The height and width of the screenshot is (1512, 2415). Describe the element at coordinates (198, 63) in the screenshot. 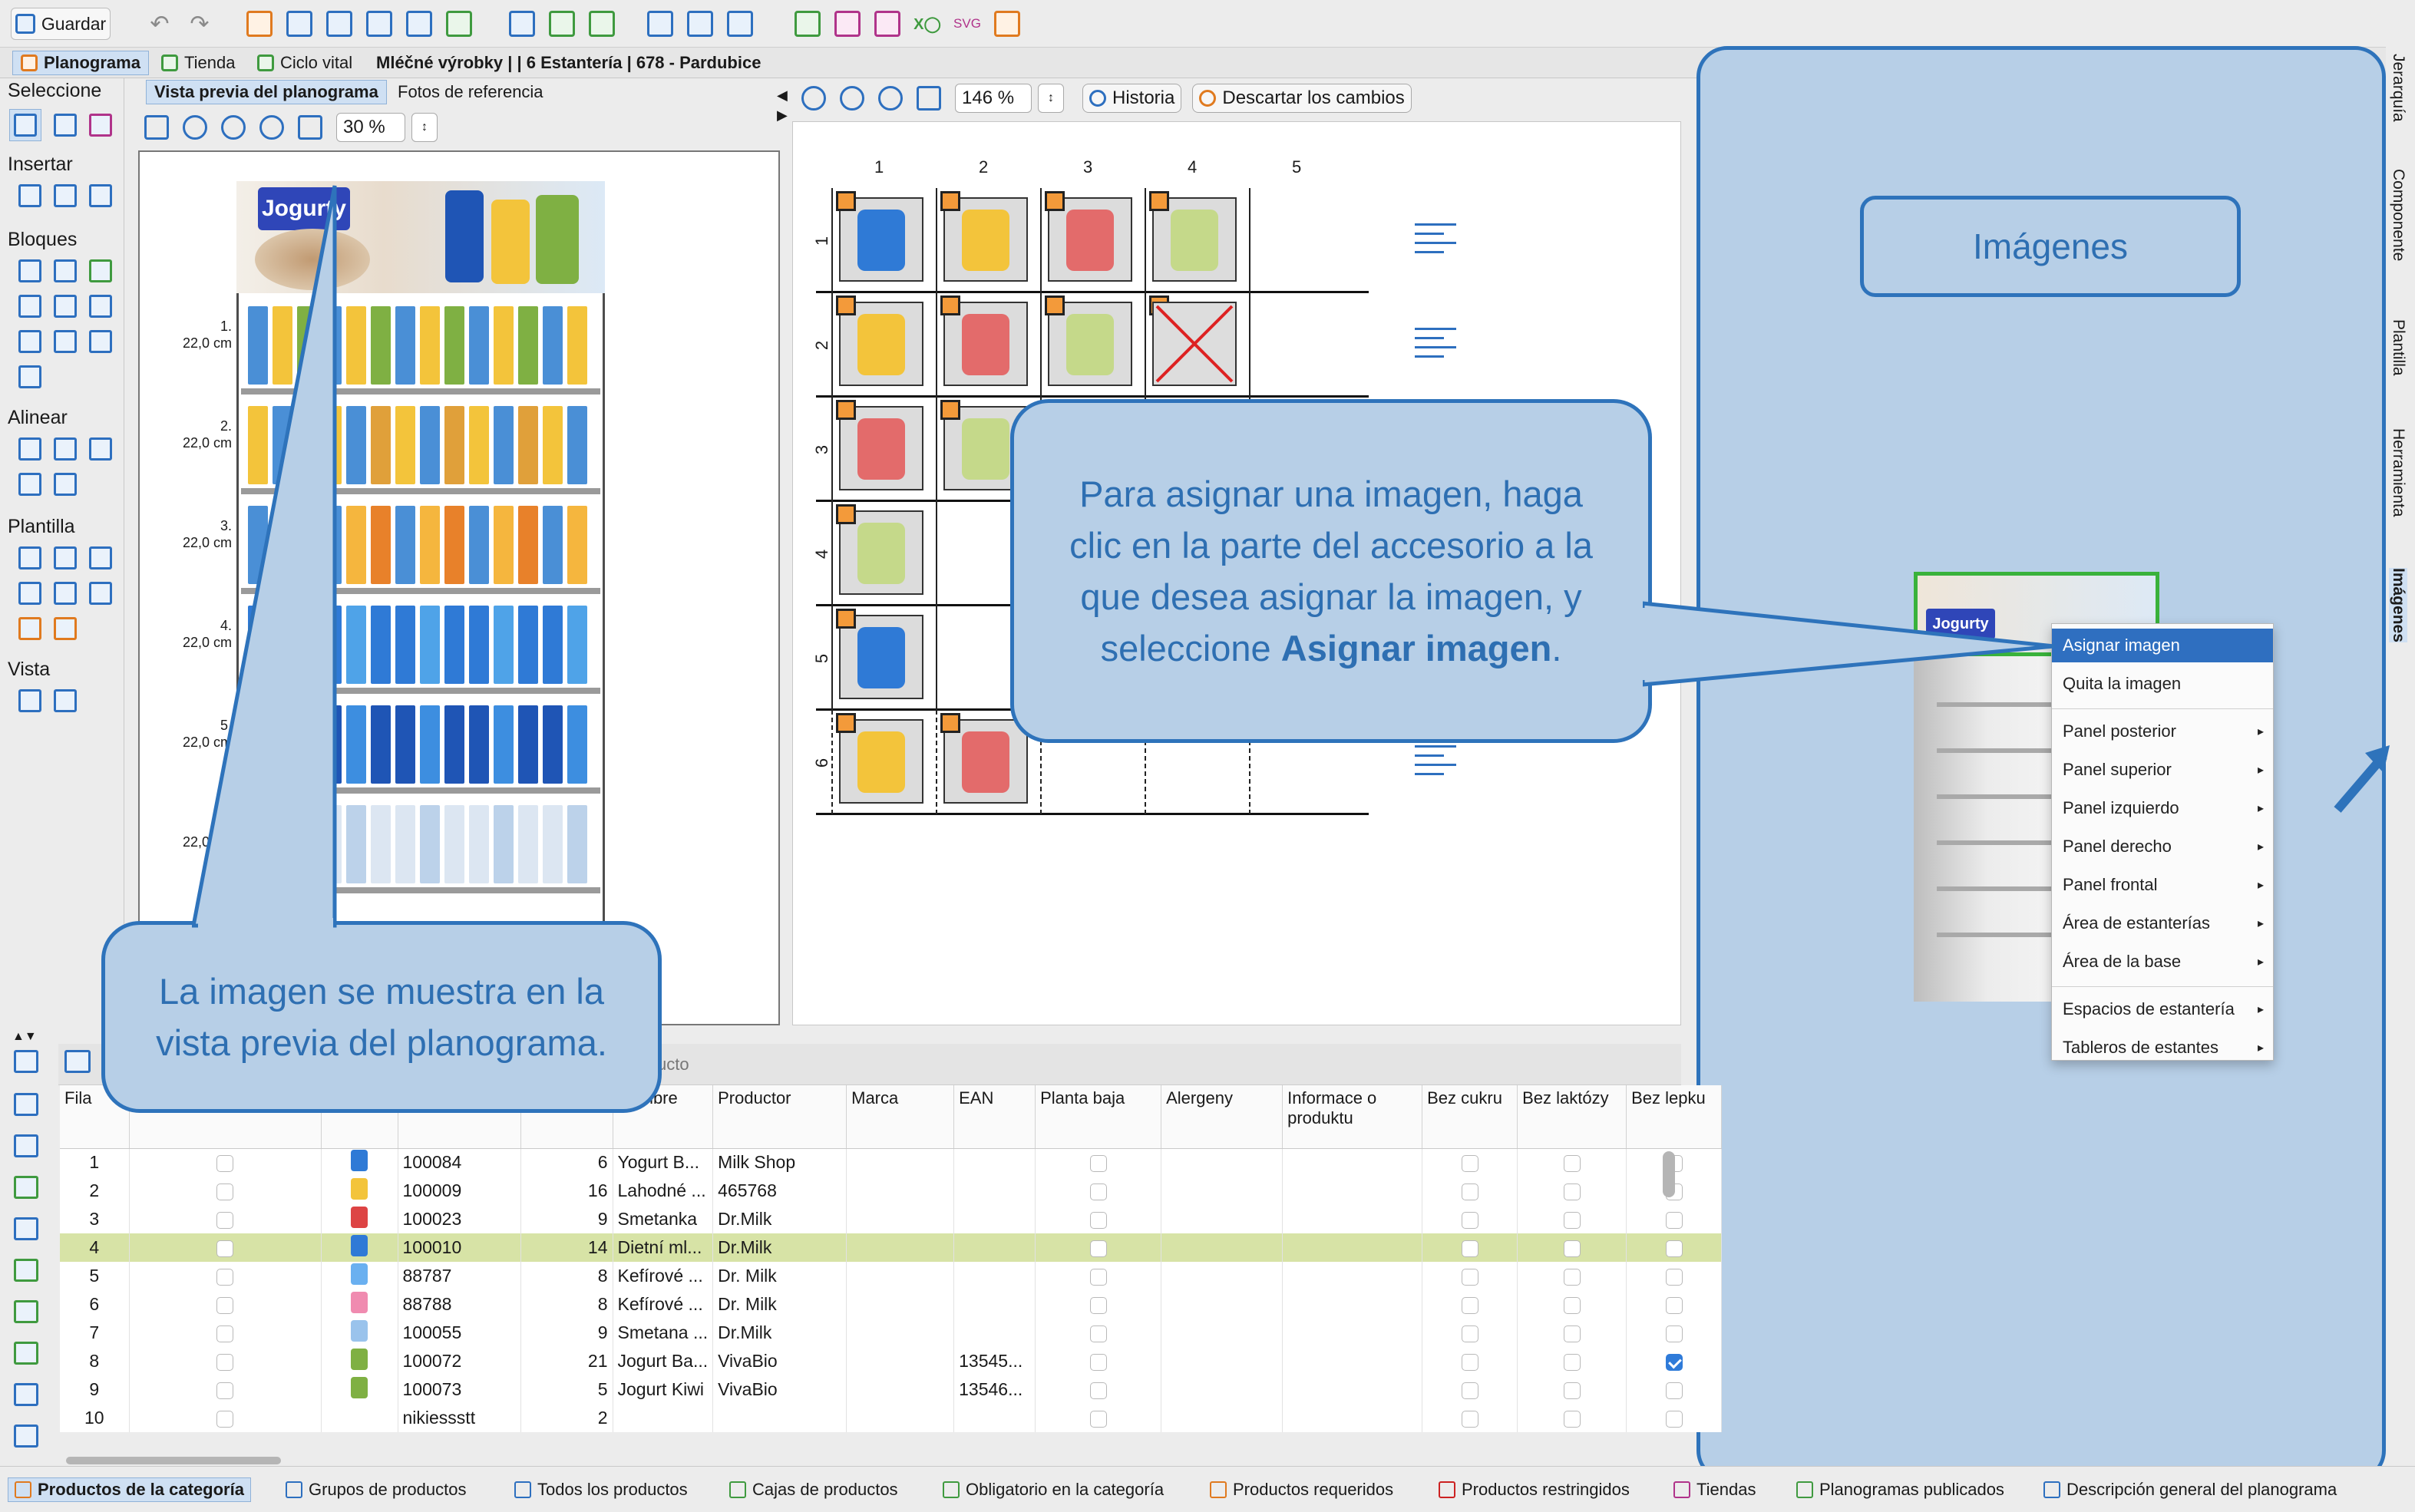

I see `tab-store: Tienda` at that location.